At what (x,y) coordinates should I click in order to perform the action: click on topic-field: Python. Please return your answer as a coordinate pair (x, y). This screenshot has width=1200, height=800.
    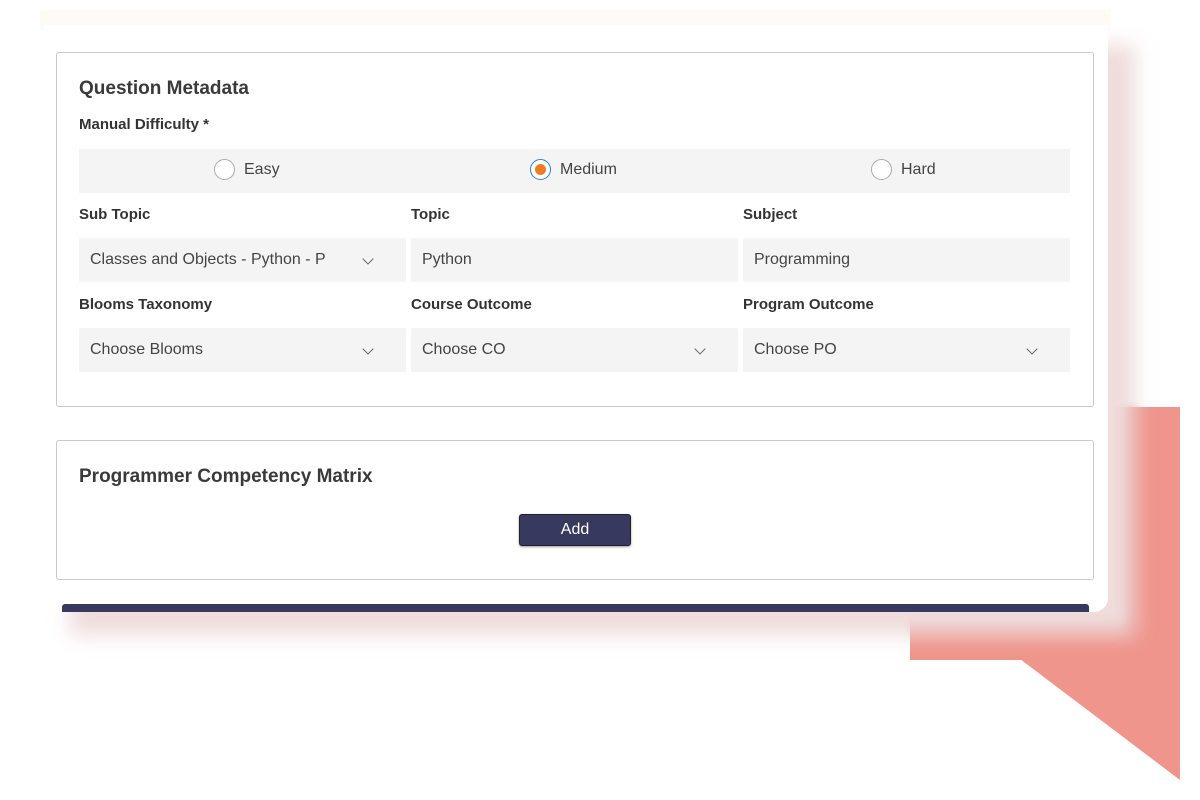
    Looking at the image, I should click on (574, 260).